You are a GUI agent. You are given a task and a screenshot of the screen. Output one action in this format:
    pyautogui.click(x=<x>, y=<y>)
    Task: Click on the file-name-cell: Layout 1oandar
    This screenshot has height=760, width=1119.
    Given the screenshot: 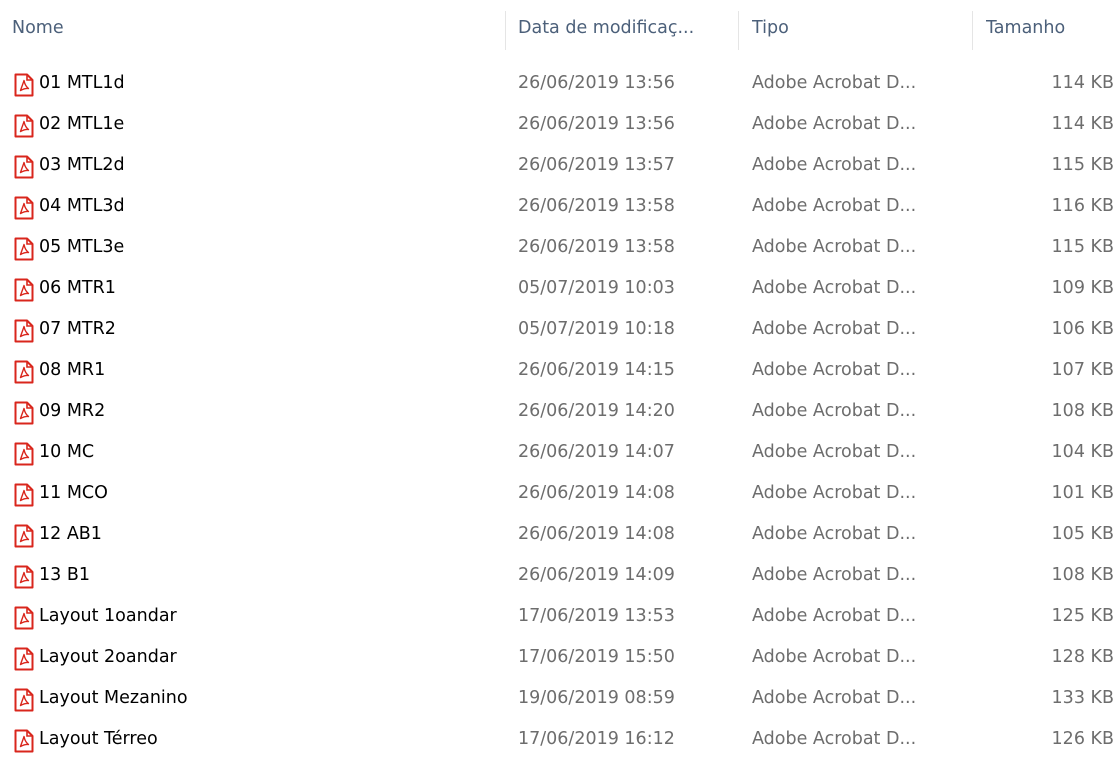 What is the action you would take?
    pyautogui.click(x=259, y=616)
    